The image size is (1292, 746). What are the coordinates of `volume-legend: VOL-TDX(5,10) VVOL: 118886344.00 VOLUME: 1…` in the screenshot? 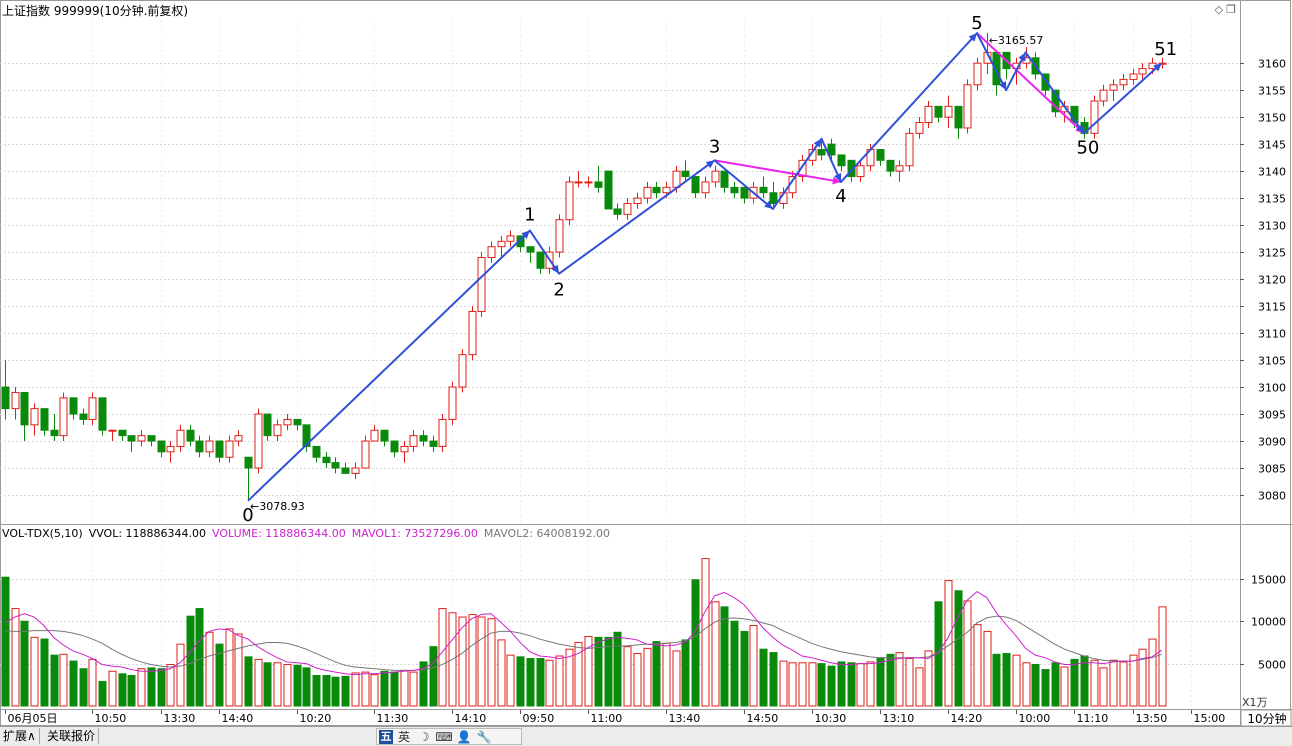 It's located at (309, 533).